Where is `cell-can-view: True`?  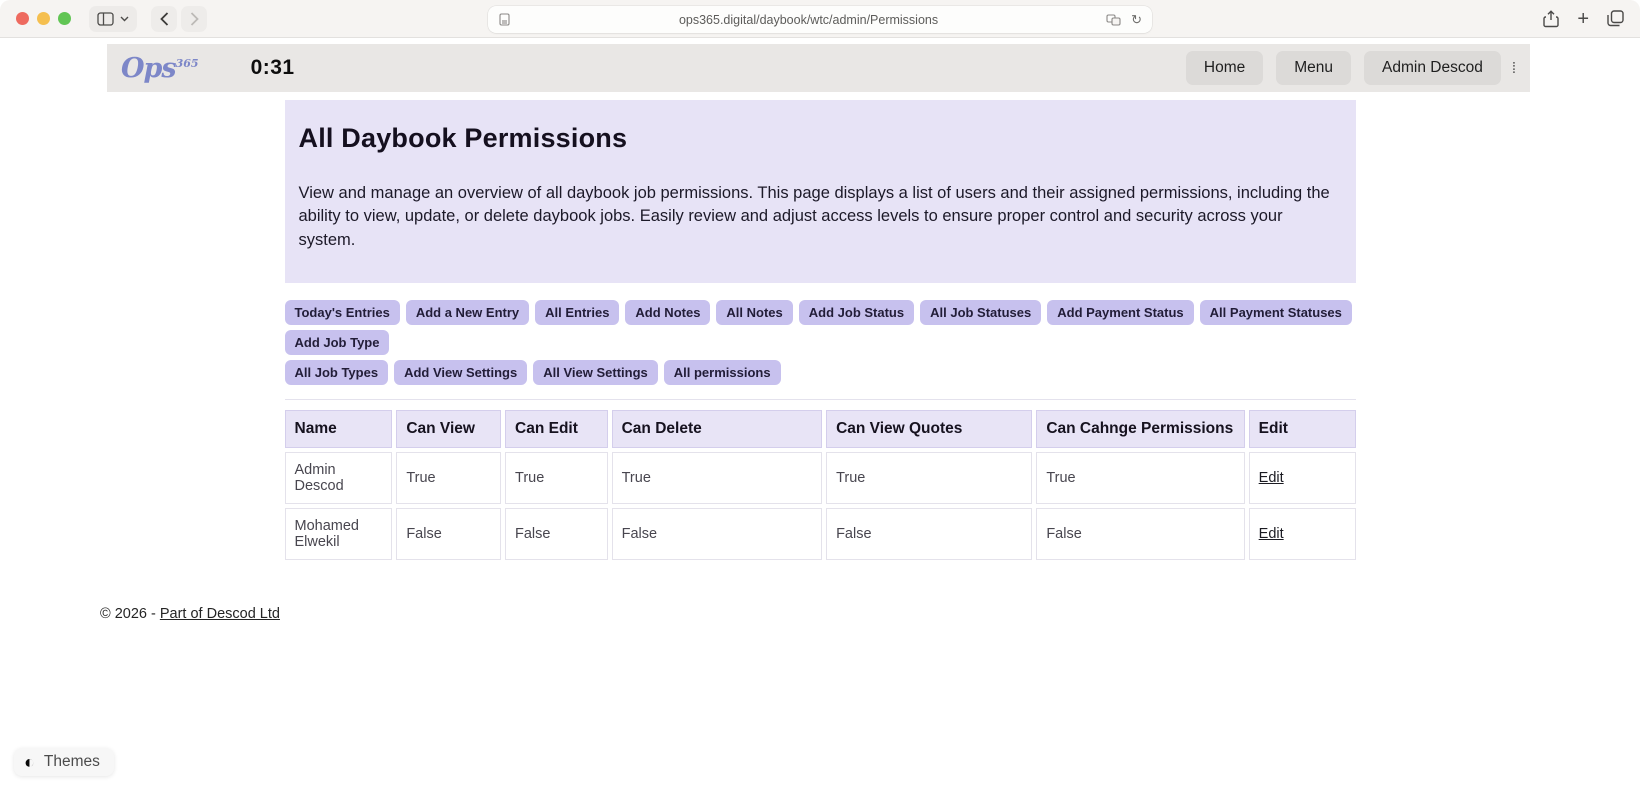
cell-can-view: True is located at coordinates (449, 478).